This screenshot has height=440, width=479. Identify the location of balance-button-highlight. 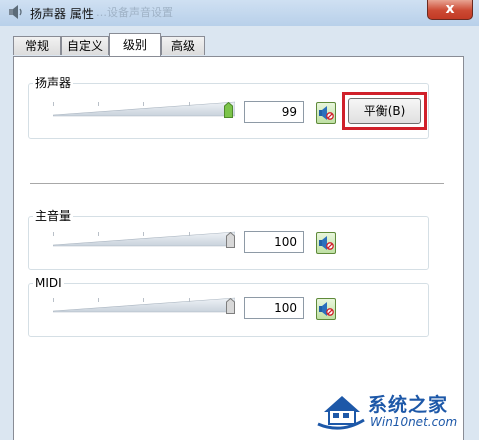
(384, 111).